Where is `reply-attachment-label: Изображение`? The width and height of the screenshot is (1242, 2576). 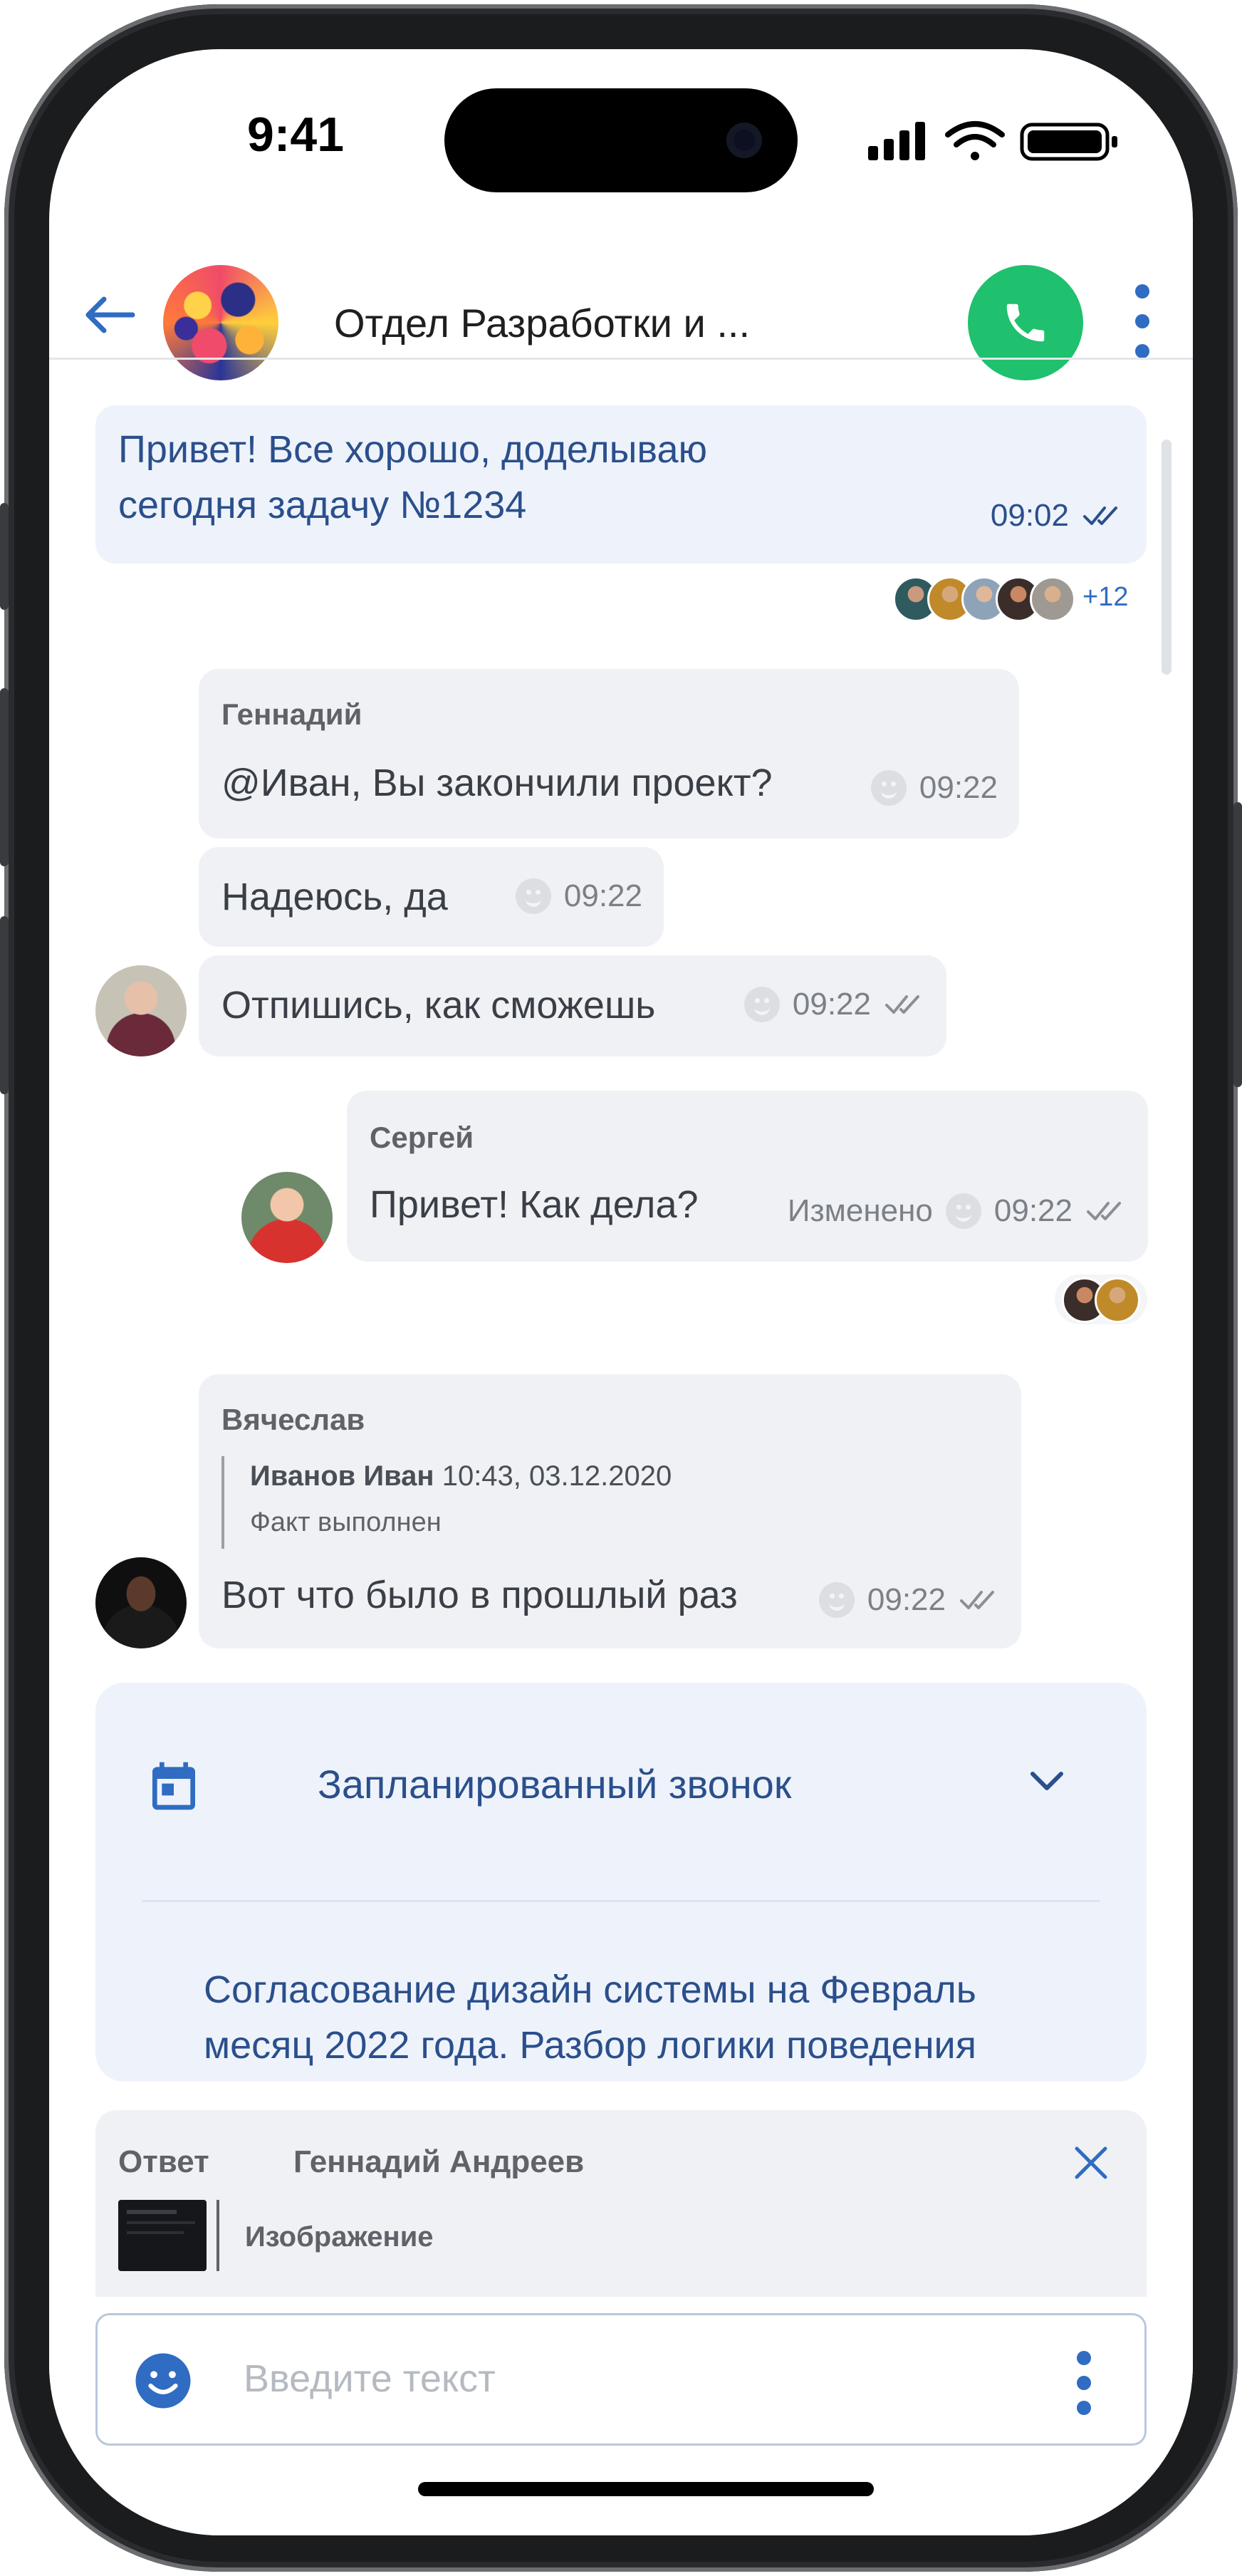 reply-attachment-label: Изображение is located at coordinates (339, 2237).